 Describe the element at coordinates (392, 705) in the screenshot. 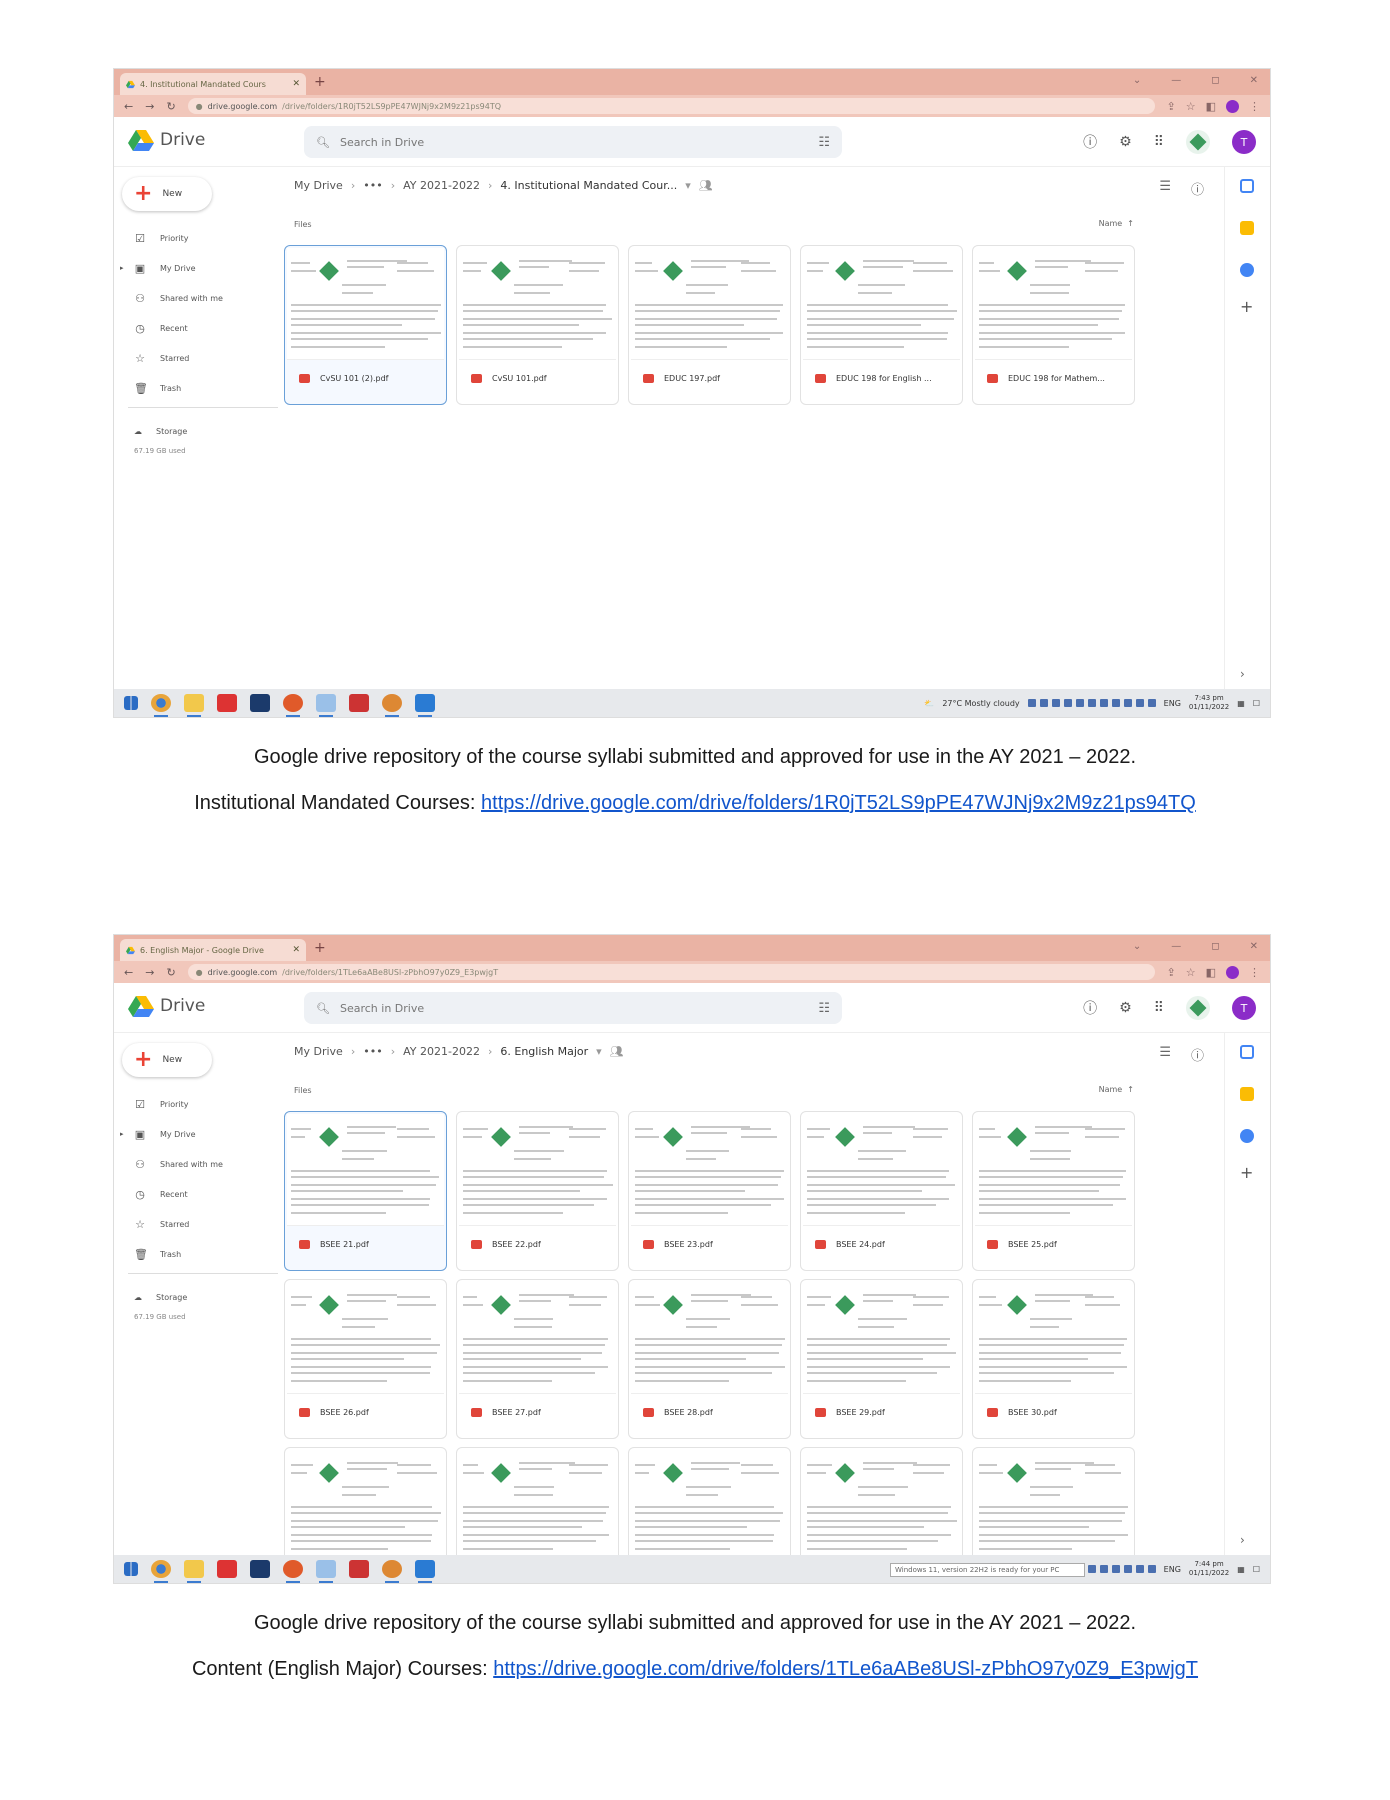

I see `browser-profile-icon` at that location.